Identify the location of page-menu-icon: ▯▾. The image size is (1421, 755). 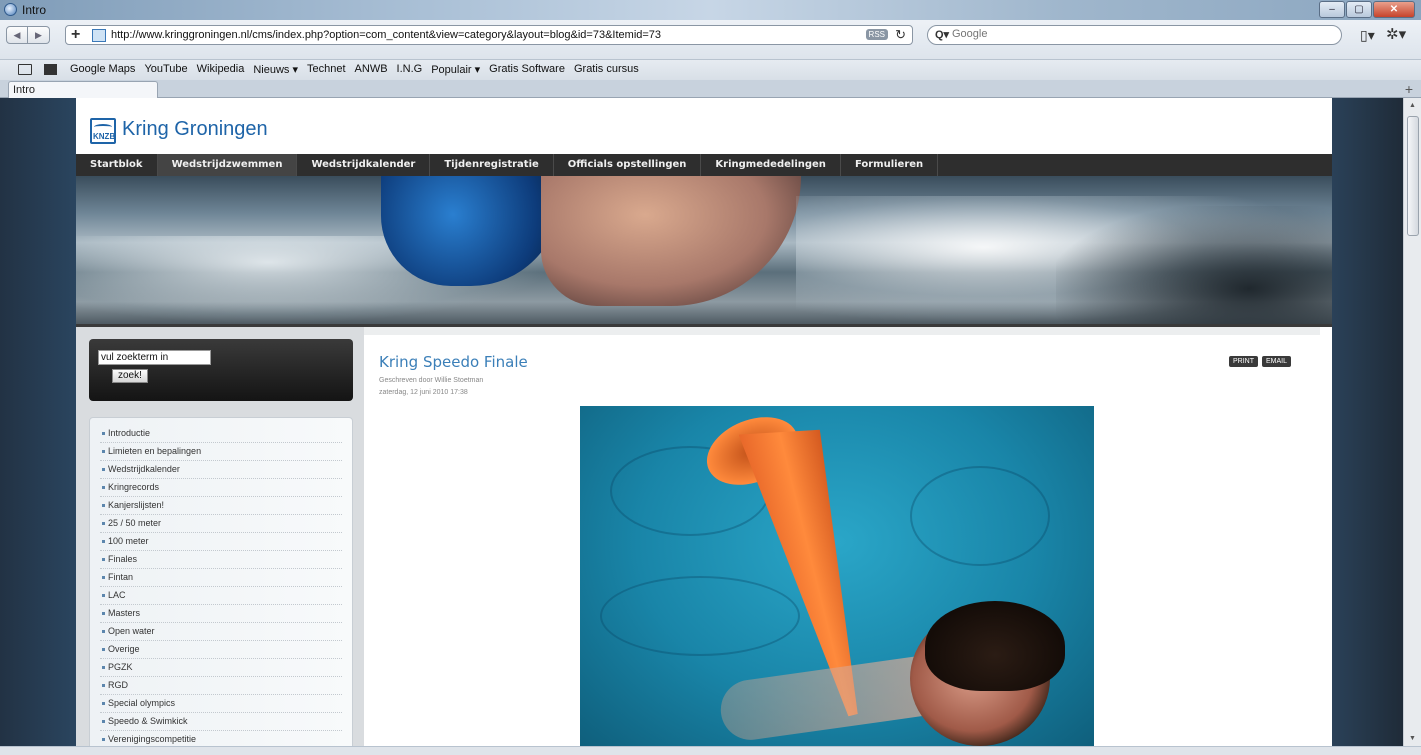
(1367, 35).